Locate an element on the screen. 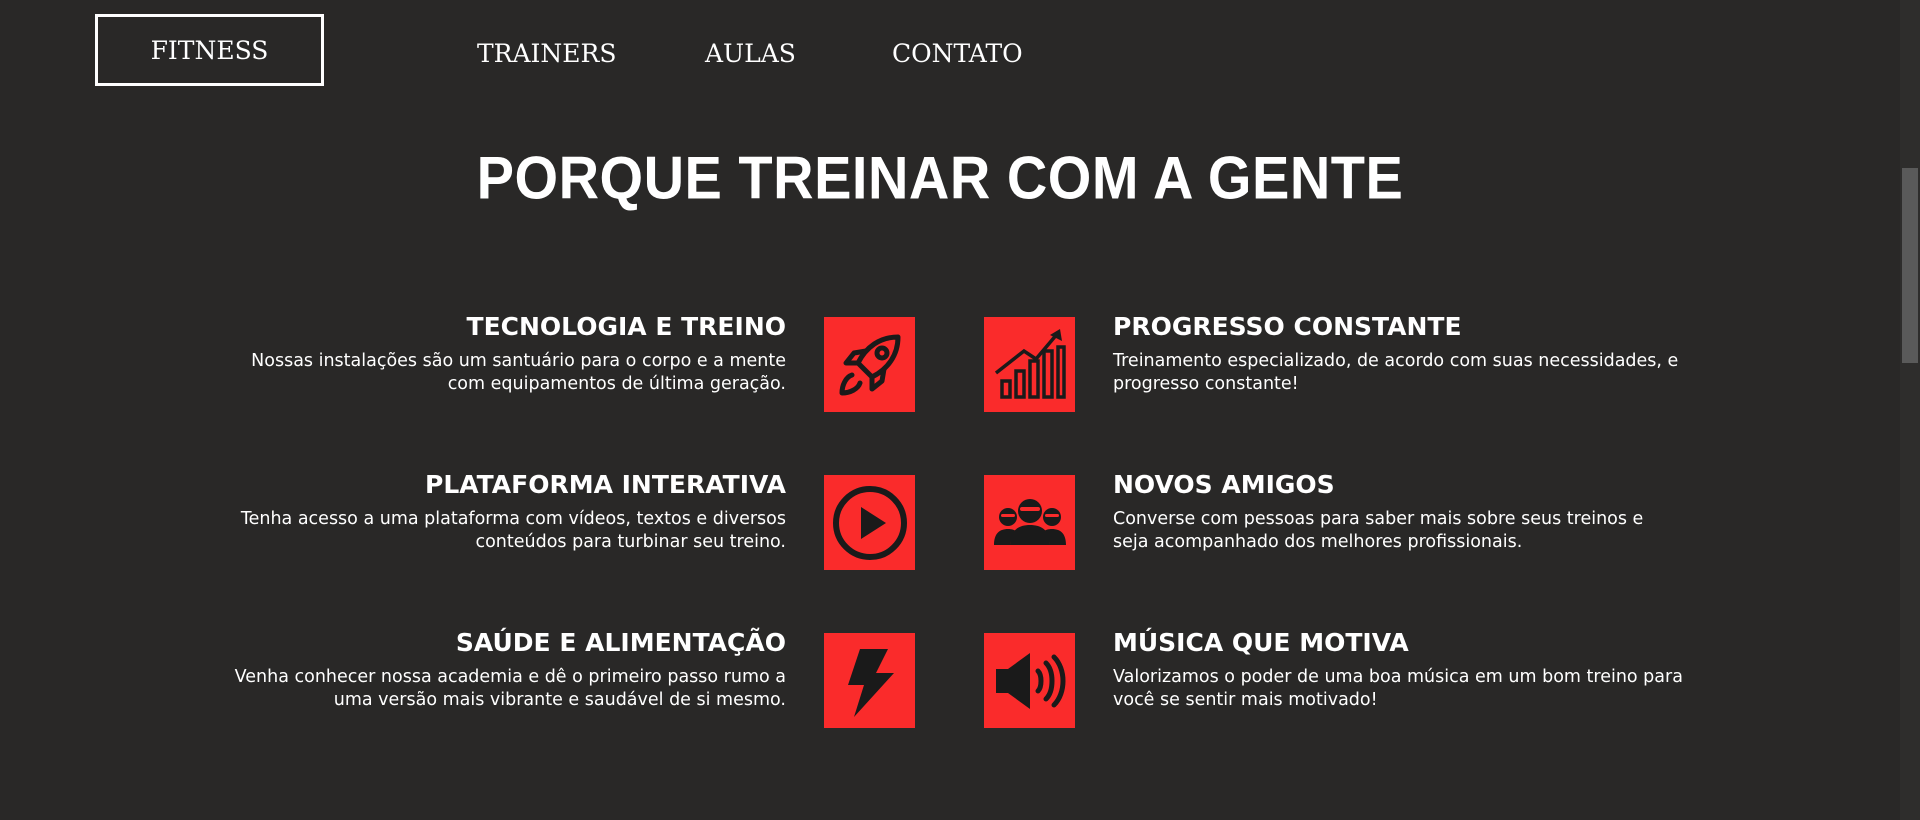  brand-logo-button: FITNESS is located at coordinates (209, 50).